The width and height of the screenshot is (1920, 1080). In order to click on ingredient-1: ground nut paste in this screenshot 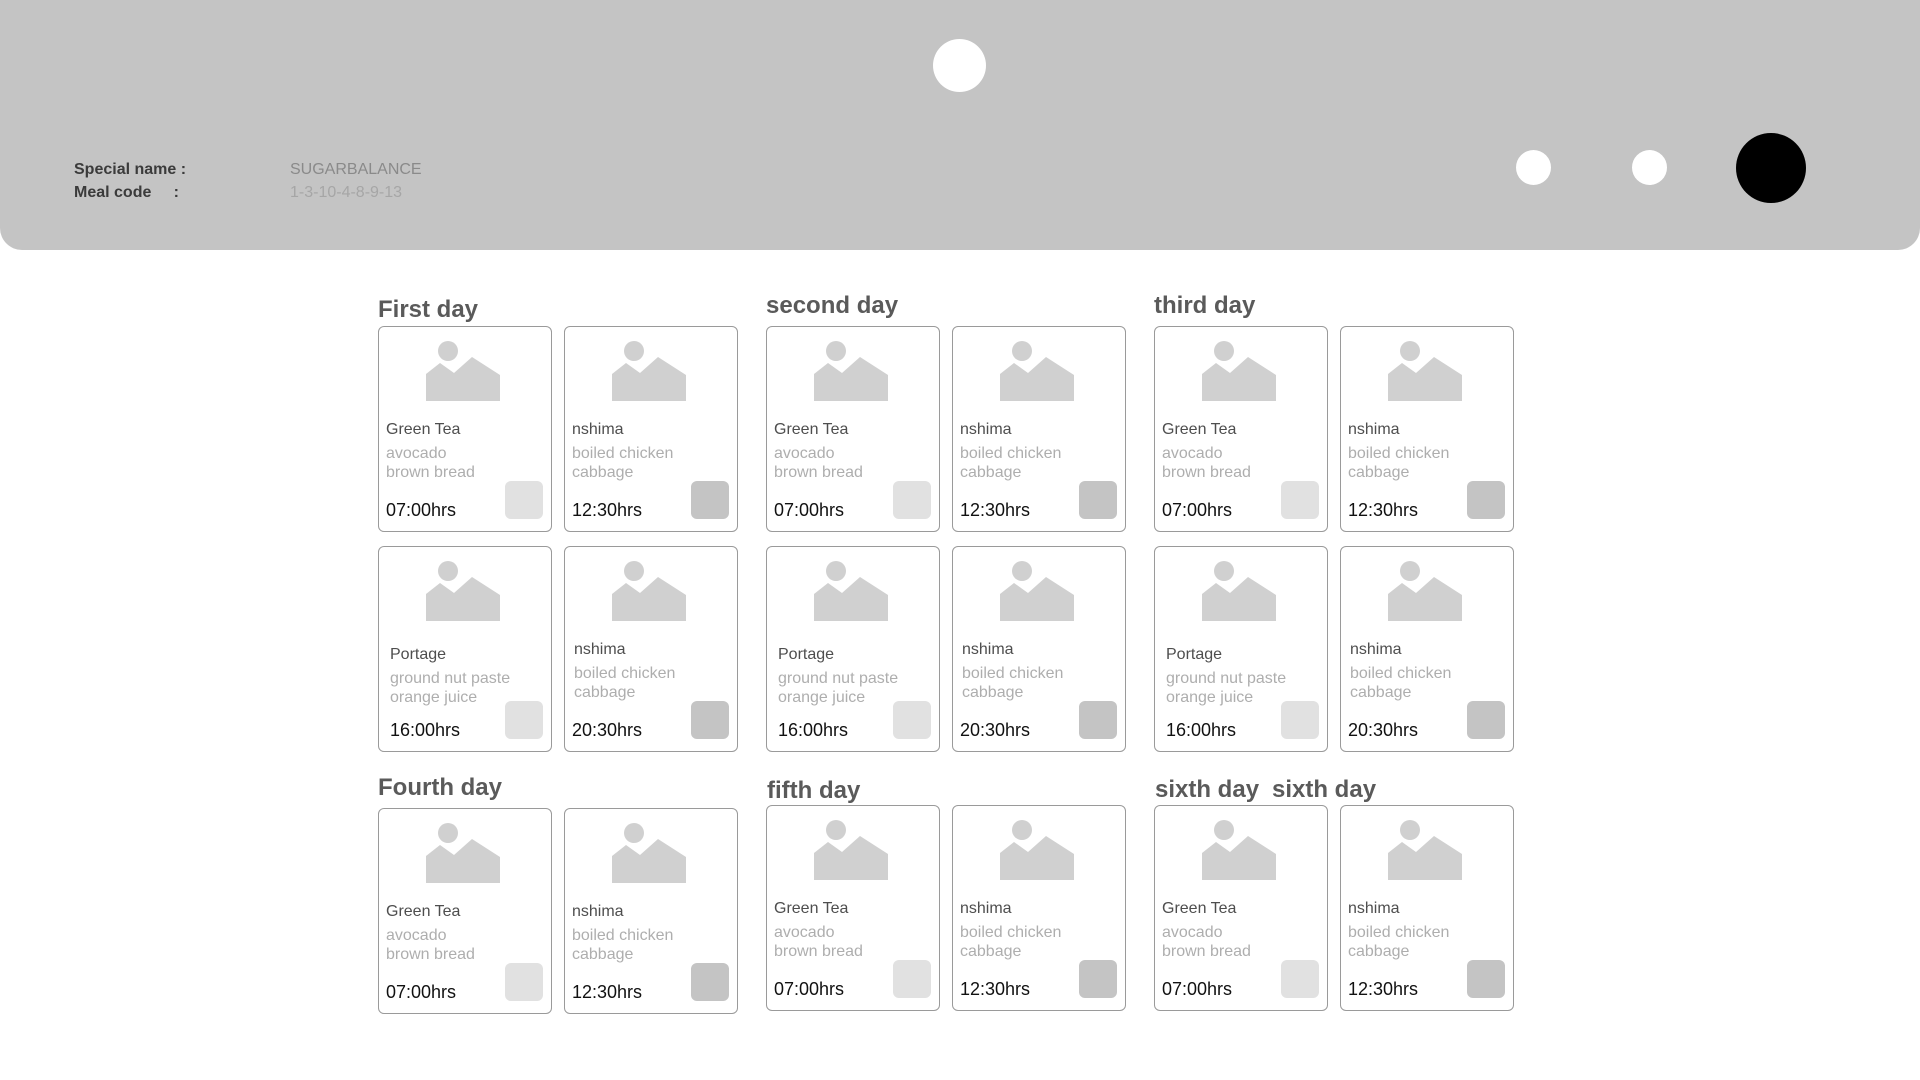, I will do `click(450, 678)`.